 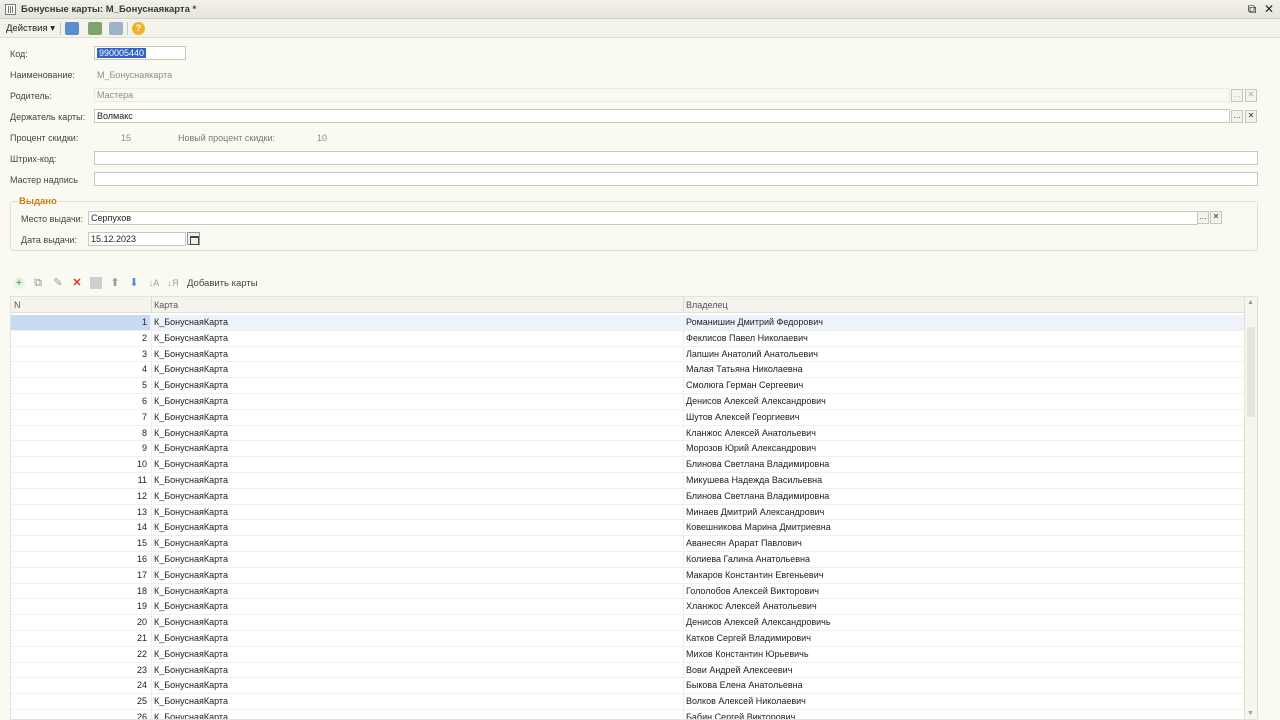 I want to click on copy-row-icon: ⧉, so click(x=38, y=283).